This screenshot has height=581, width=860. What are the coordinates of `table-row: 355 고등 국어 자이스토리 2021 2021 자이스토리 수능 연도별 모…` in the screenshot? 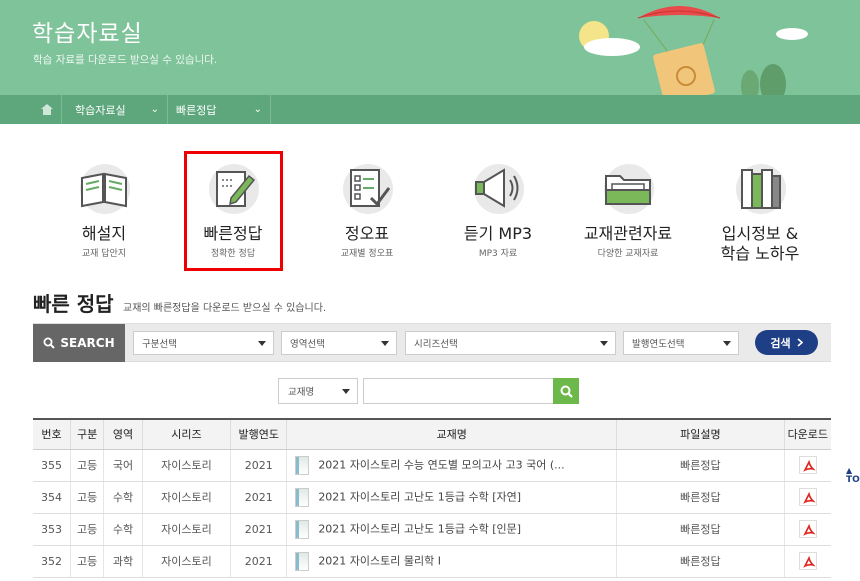 It's located at (432, 465).